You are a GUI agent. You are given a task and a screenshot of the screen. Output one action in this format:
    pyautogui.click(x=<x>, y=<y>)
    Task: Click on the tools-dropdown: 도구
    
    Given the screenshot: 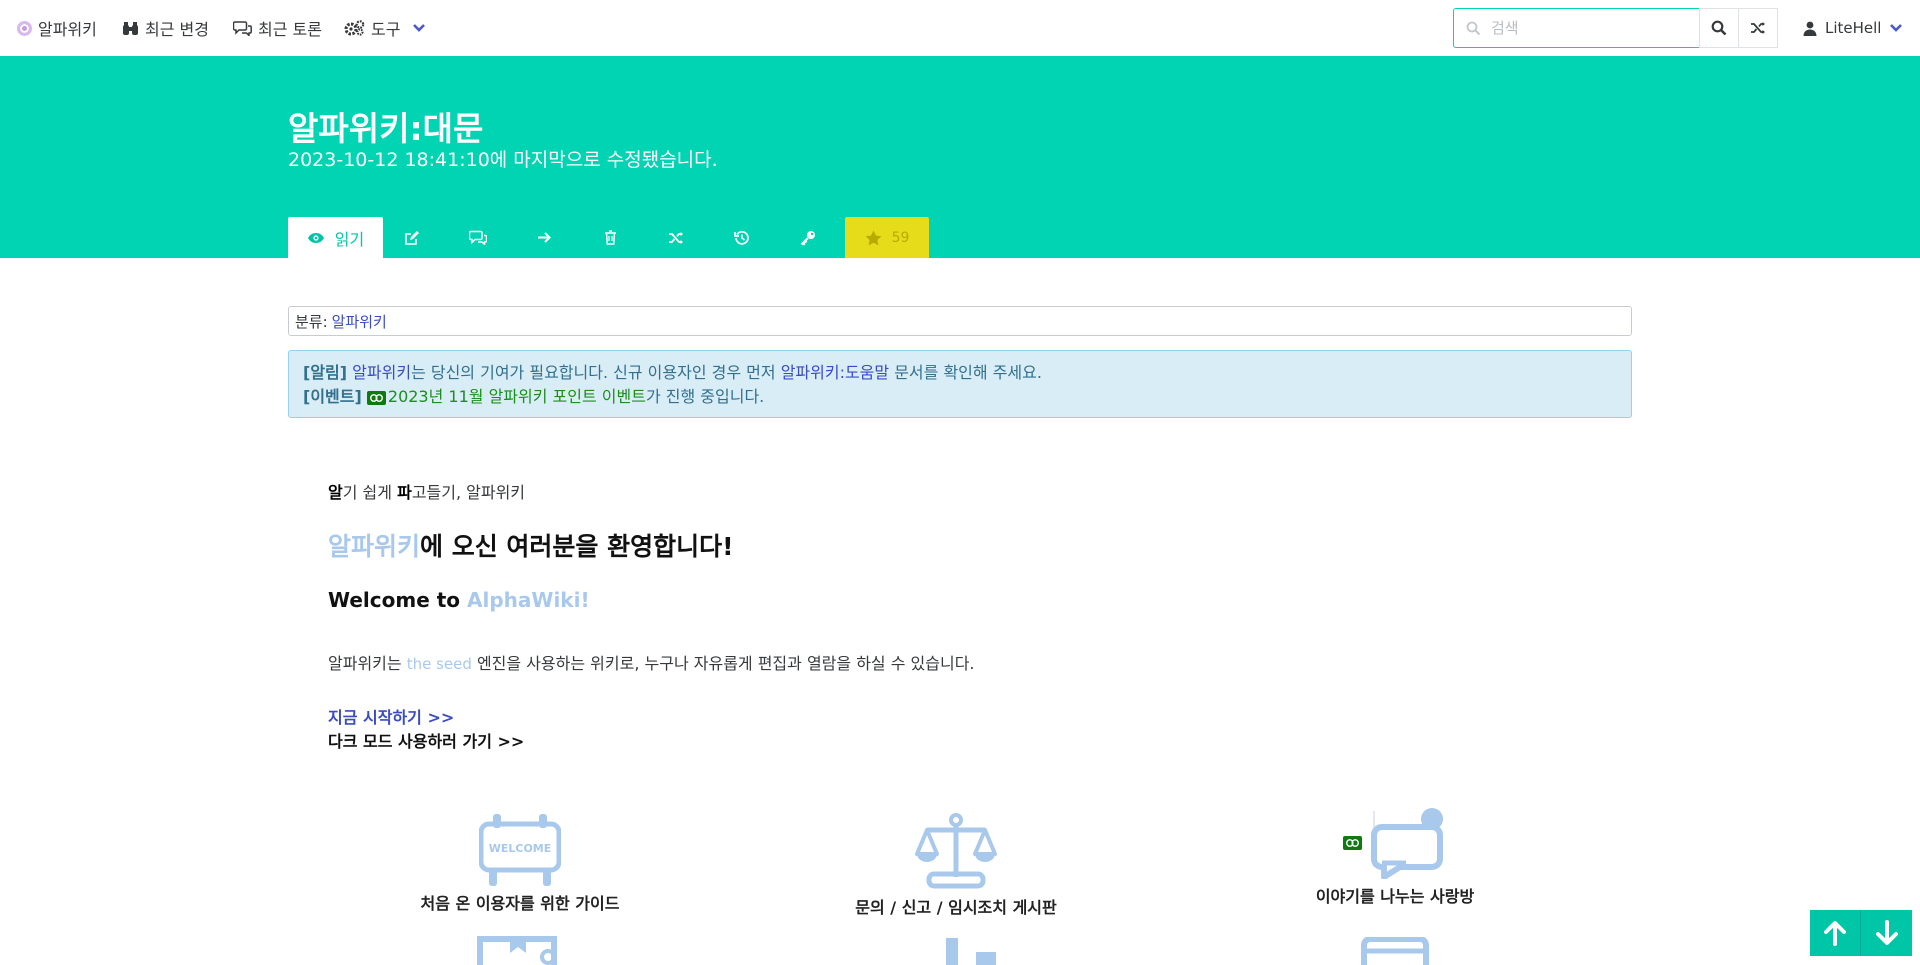 What is the action you would take?
    pyautogui.click(x=385, y=28)
    